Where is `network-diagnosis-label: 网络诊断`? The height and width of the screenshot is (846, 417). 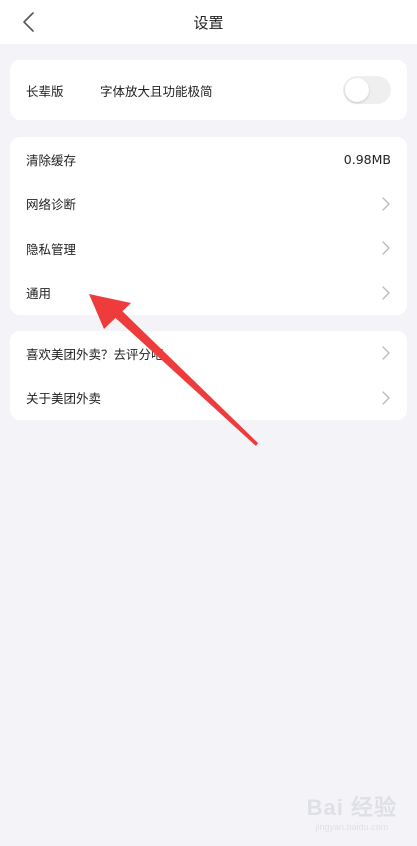 network-diagnosis-label: 网络诊断 is located at coordinates (51, 205).